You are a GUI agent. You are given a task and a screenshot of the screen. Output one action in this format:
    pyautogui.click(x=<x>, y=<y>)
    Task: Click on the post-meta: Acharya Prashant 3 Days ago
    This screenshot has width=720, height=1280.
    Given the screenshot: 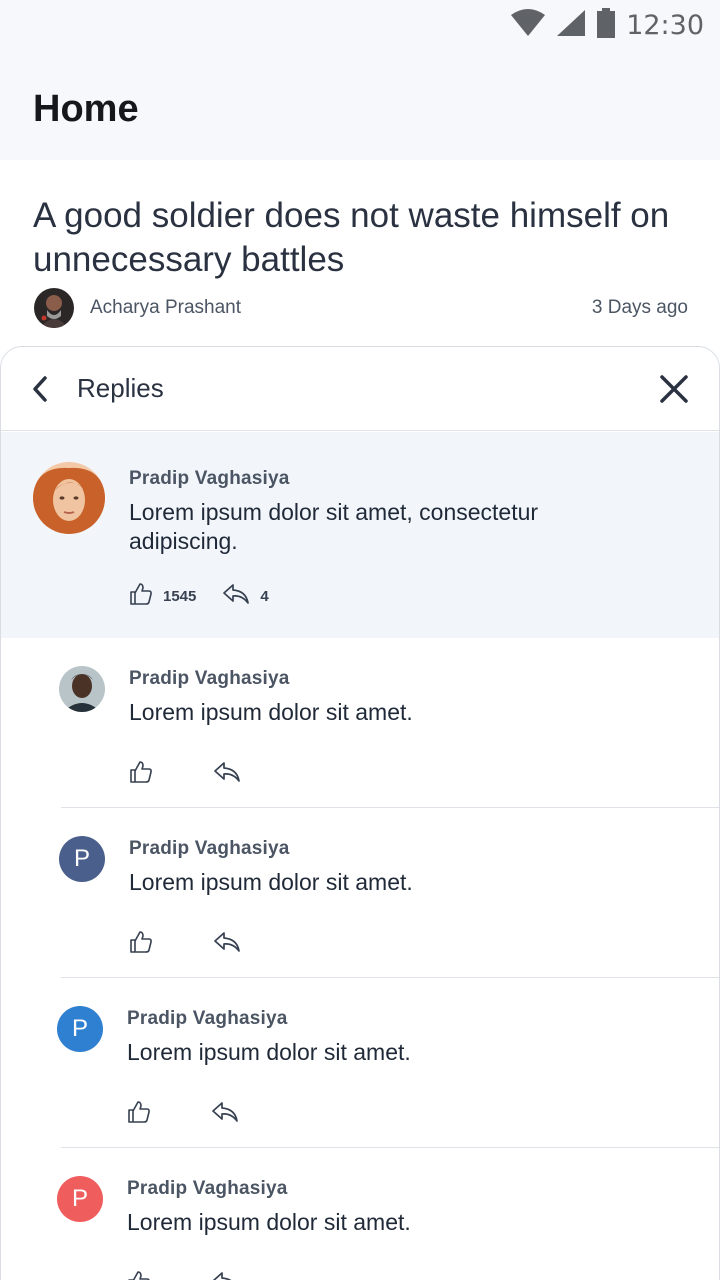 What is the action you would take?
    pyautogui.click(x=361, y=308)
    